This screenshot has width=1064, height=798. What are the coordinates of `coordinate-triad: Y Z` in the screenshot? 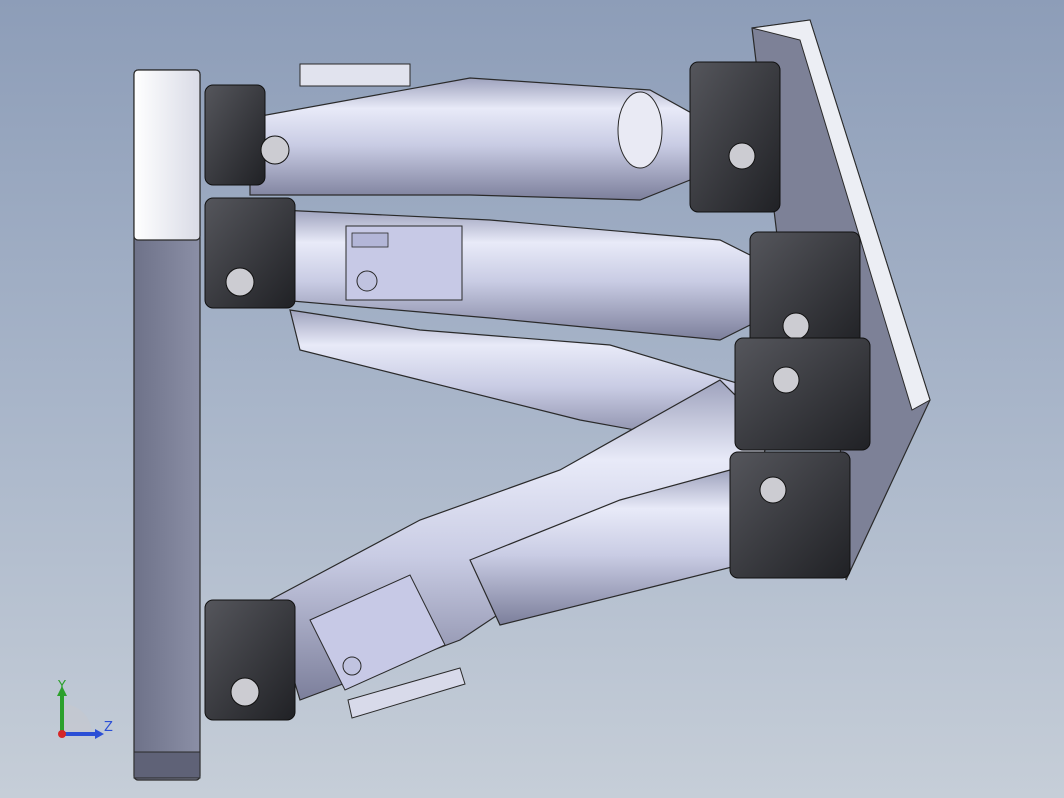 It's located at (85, 709).